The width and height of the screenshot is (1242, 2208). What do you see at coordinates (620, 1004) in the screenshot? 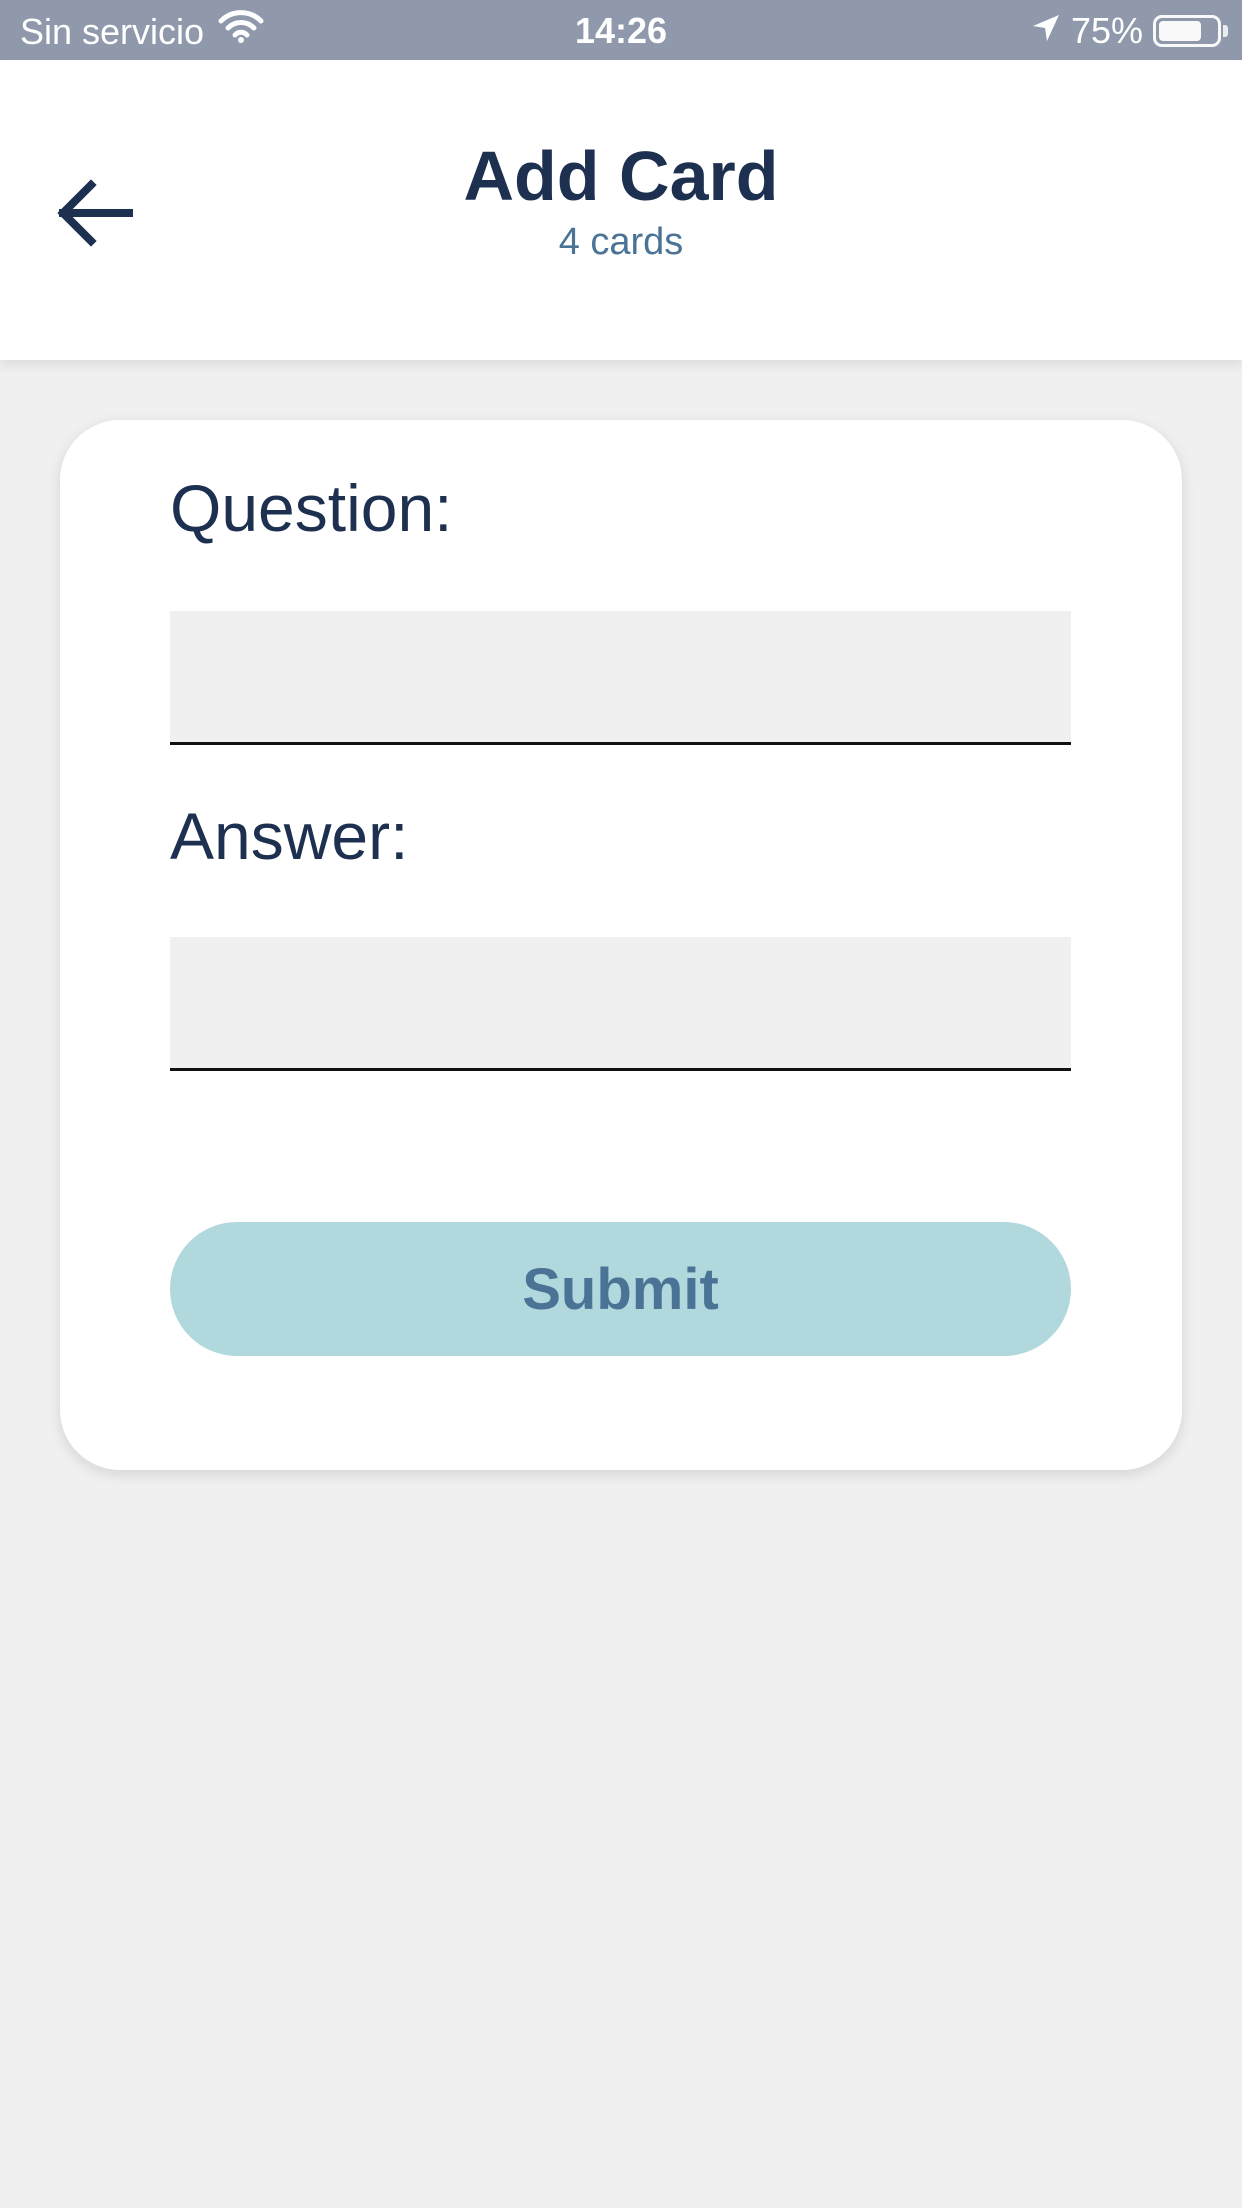
I see `answer-input` at bounding box center [620, 1004].